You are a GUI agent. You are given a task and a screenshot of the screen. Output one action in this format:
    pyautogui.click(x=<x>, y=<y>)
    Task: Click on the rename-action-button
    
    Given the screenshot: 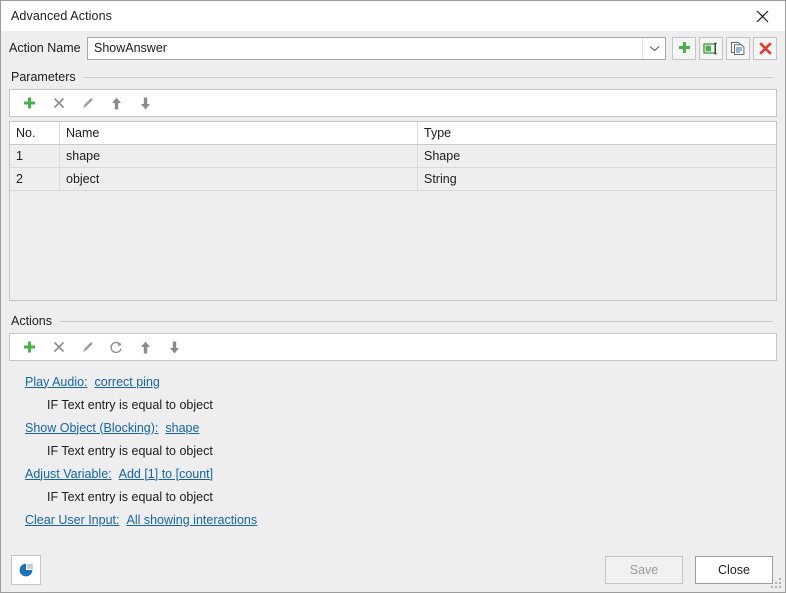 What is the action you would take?
    pyautogui.click(x=711, y=48)
    